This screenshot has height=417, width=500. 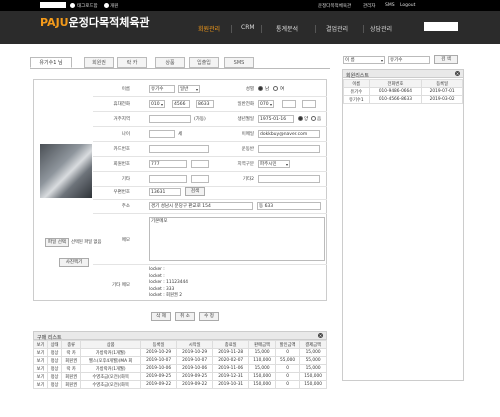 I want to click on edit-button: 수 정, so click(x=209, y=316).